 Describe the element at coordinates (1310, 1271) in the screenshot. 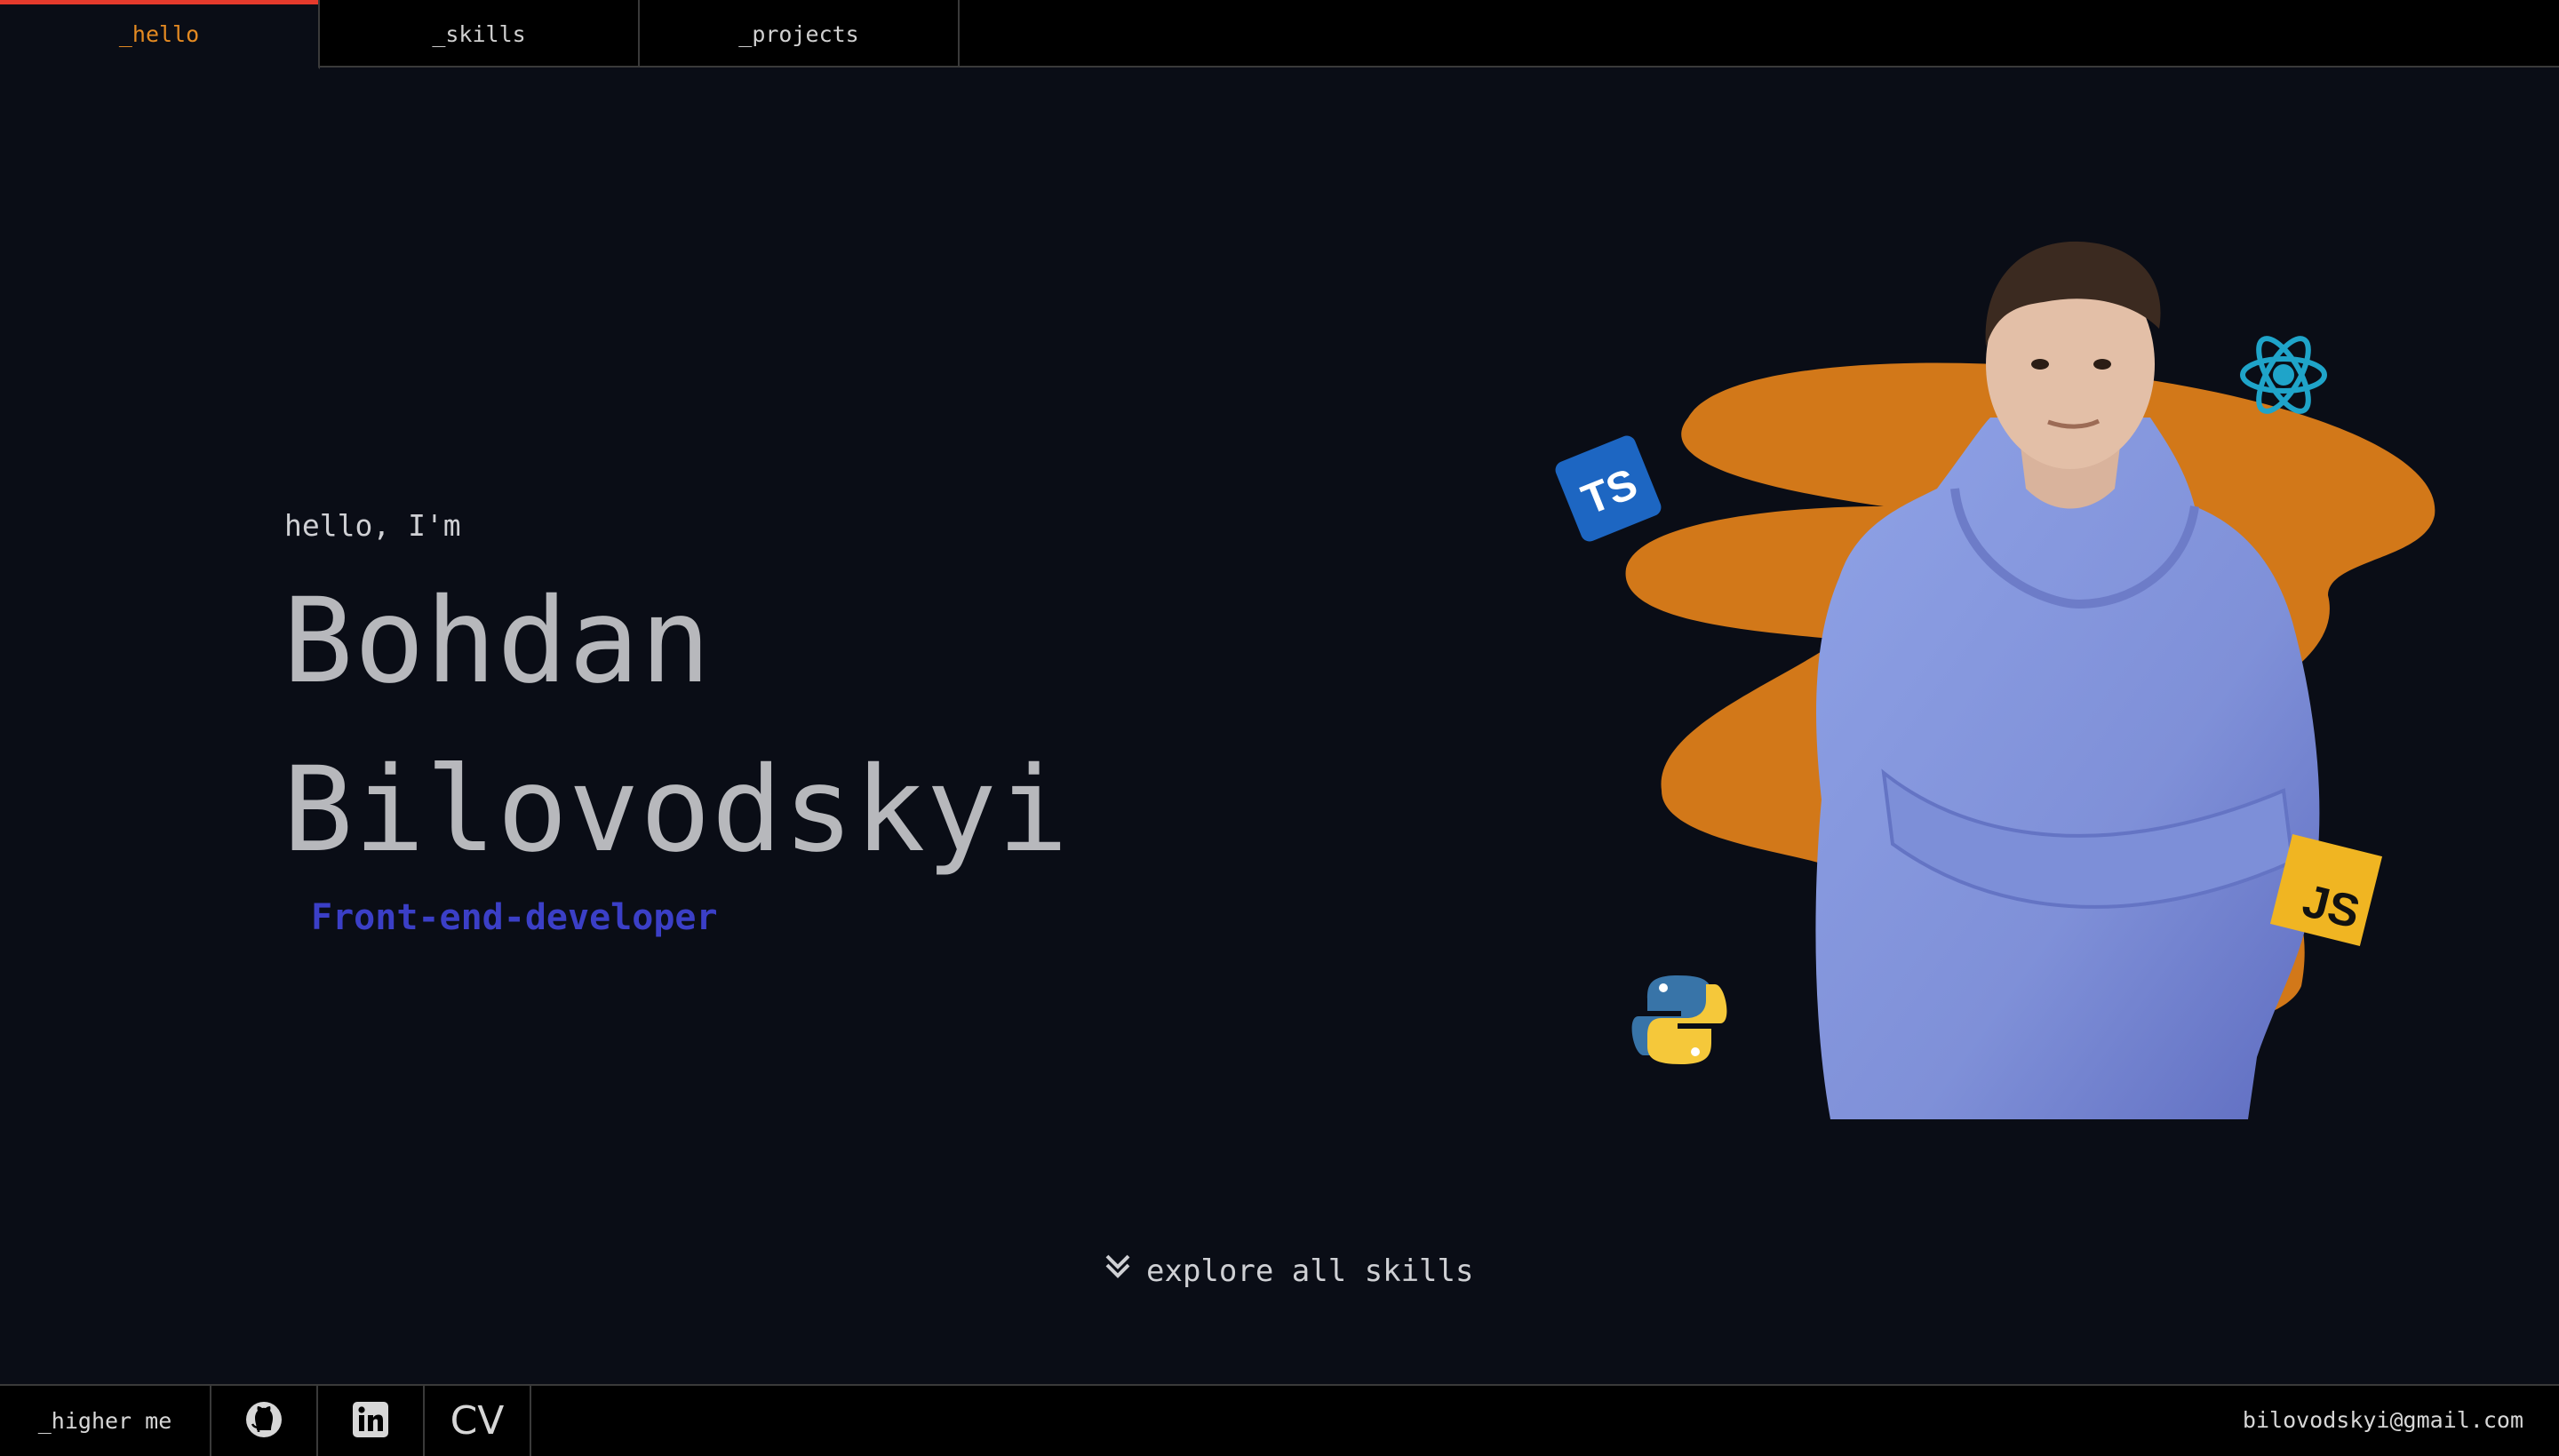

I see `explore-skills-label: explore all skills` at that location.